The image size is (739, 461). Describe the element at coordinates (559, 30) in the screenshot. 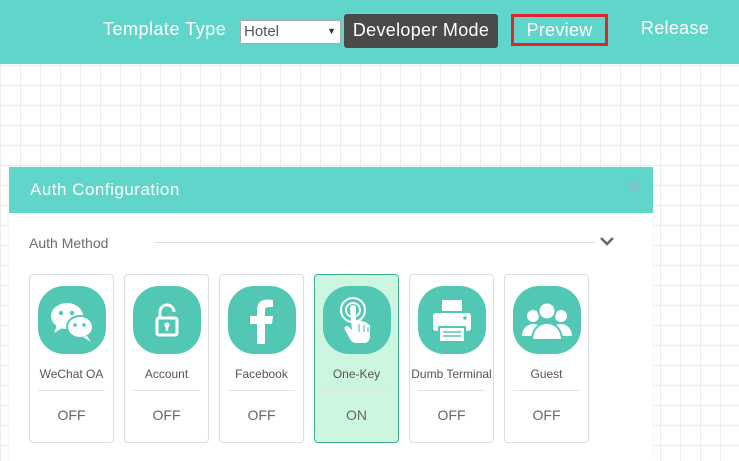

I see `preview-button: Preview` at that location.